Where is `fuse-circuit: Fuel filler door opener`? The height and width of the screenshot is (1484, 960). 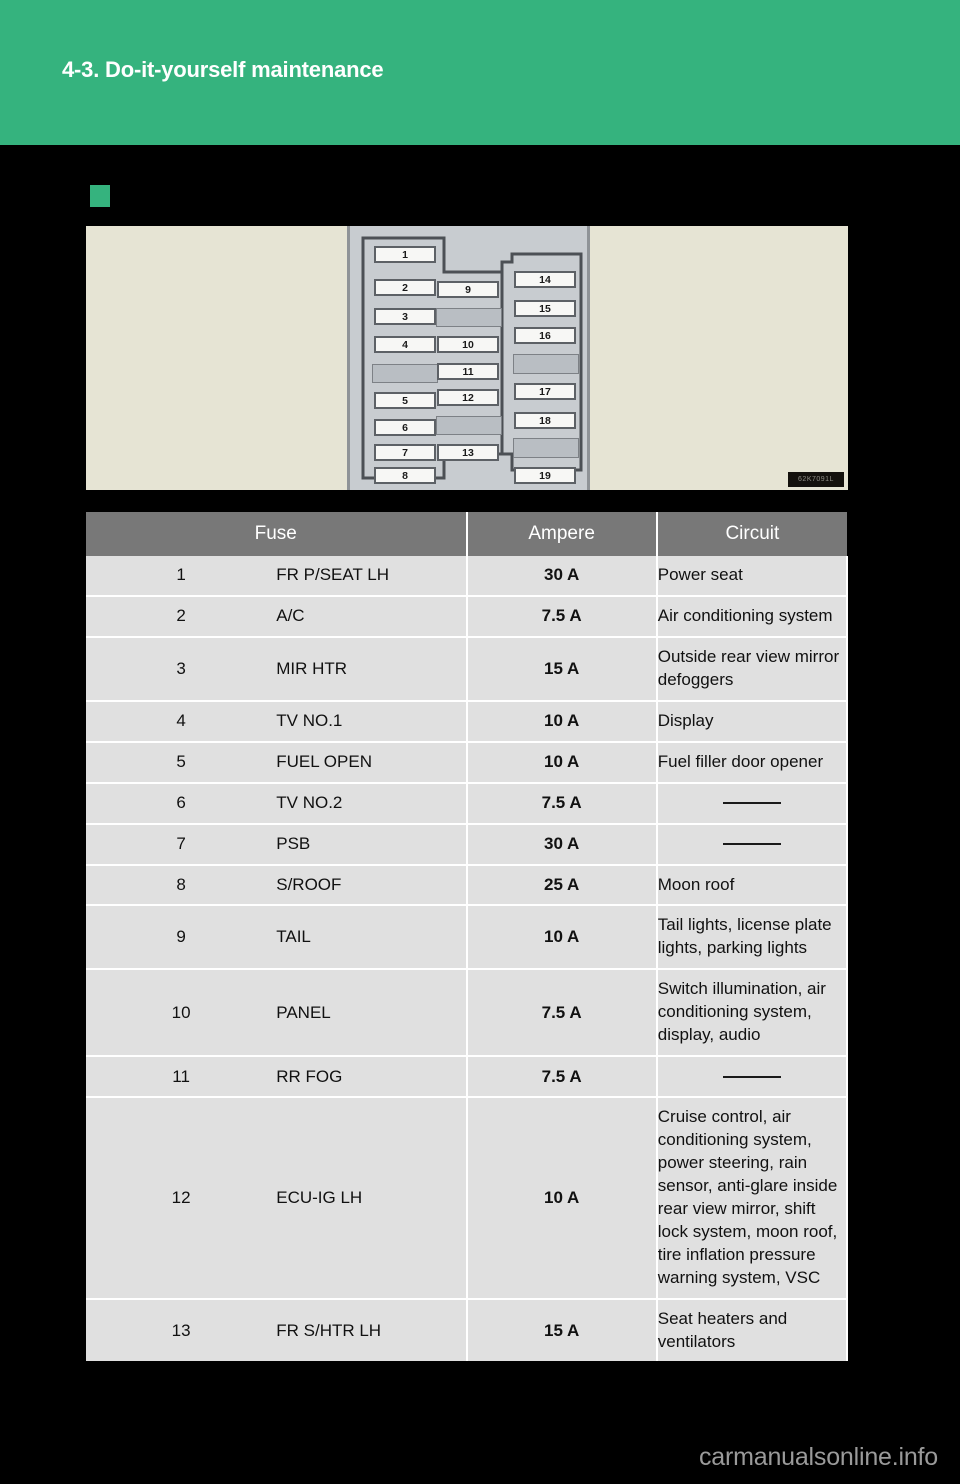
fuse-circuit: Fuel filler door opener is located at coordinates (752, 762).